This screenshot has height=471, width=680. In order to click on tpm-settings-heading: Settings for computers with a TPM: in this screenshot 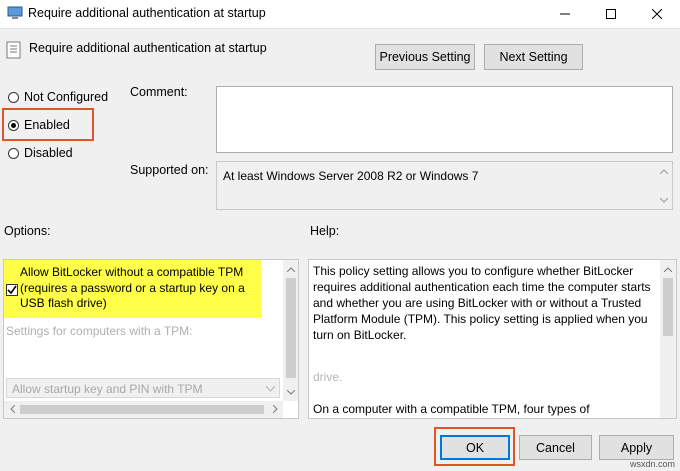, I will do `click(99, 331)`.